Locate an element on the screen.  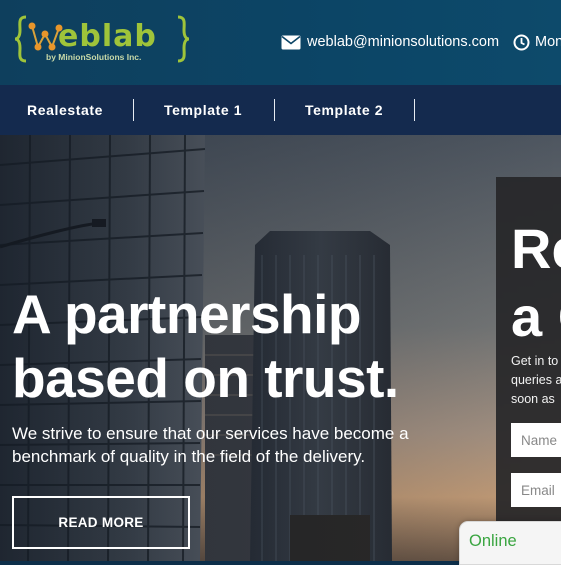
logo-tagline: by MinionSolutions Inc. is located at coordinates (94, 57).